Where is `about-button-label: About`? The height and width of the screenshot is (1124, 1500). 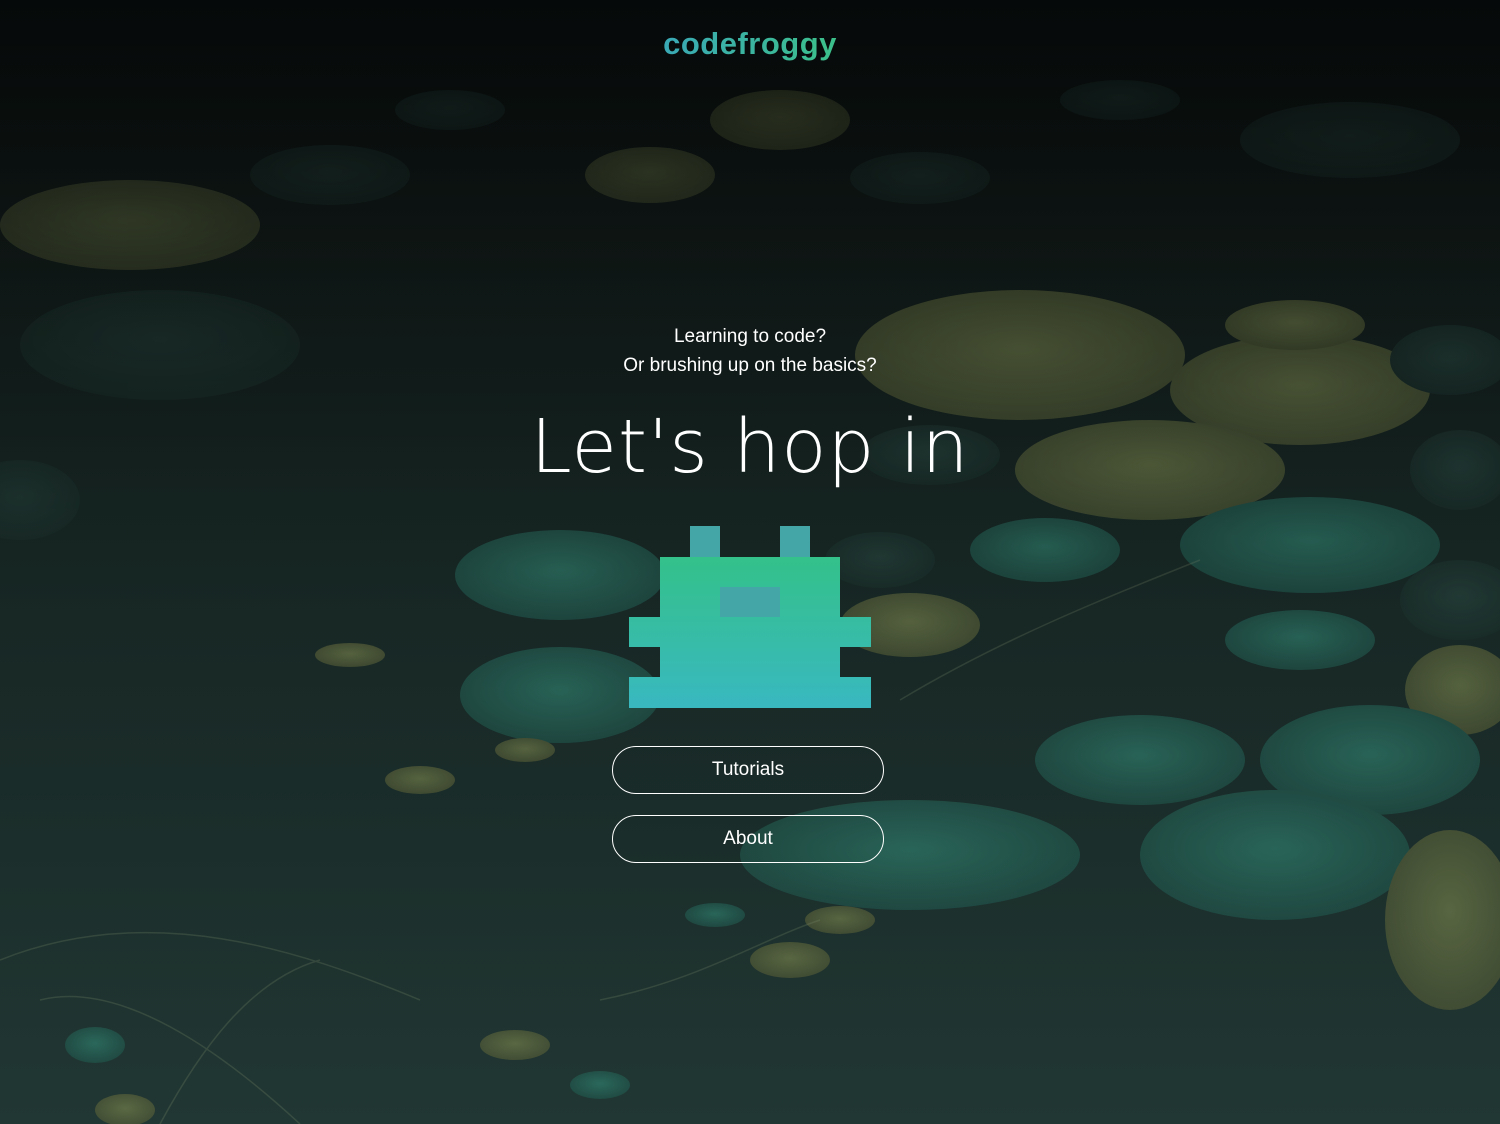
about-button-label: About is located at coordinates (748, 838).